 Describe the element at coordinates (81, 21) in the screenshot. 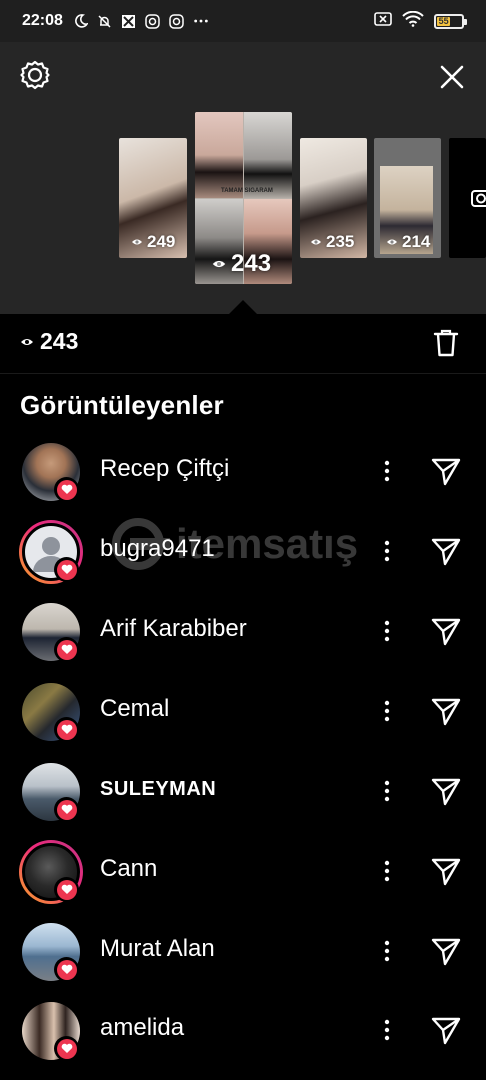

I see `moon-icon` at that location.